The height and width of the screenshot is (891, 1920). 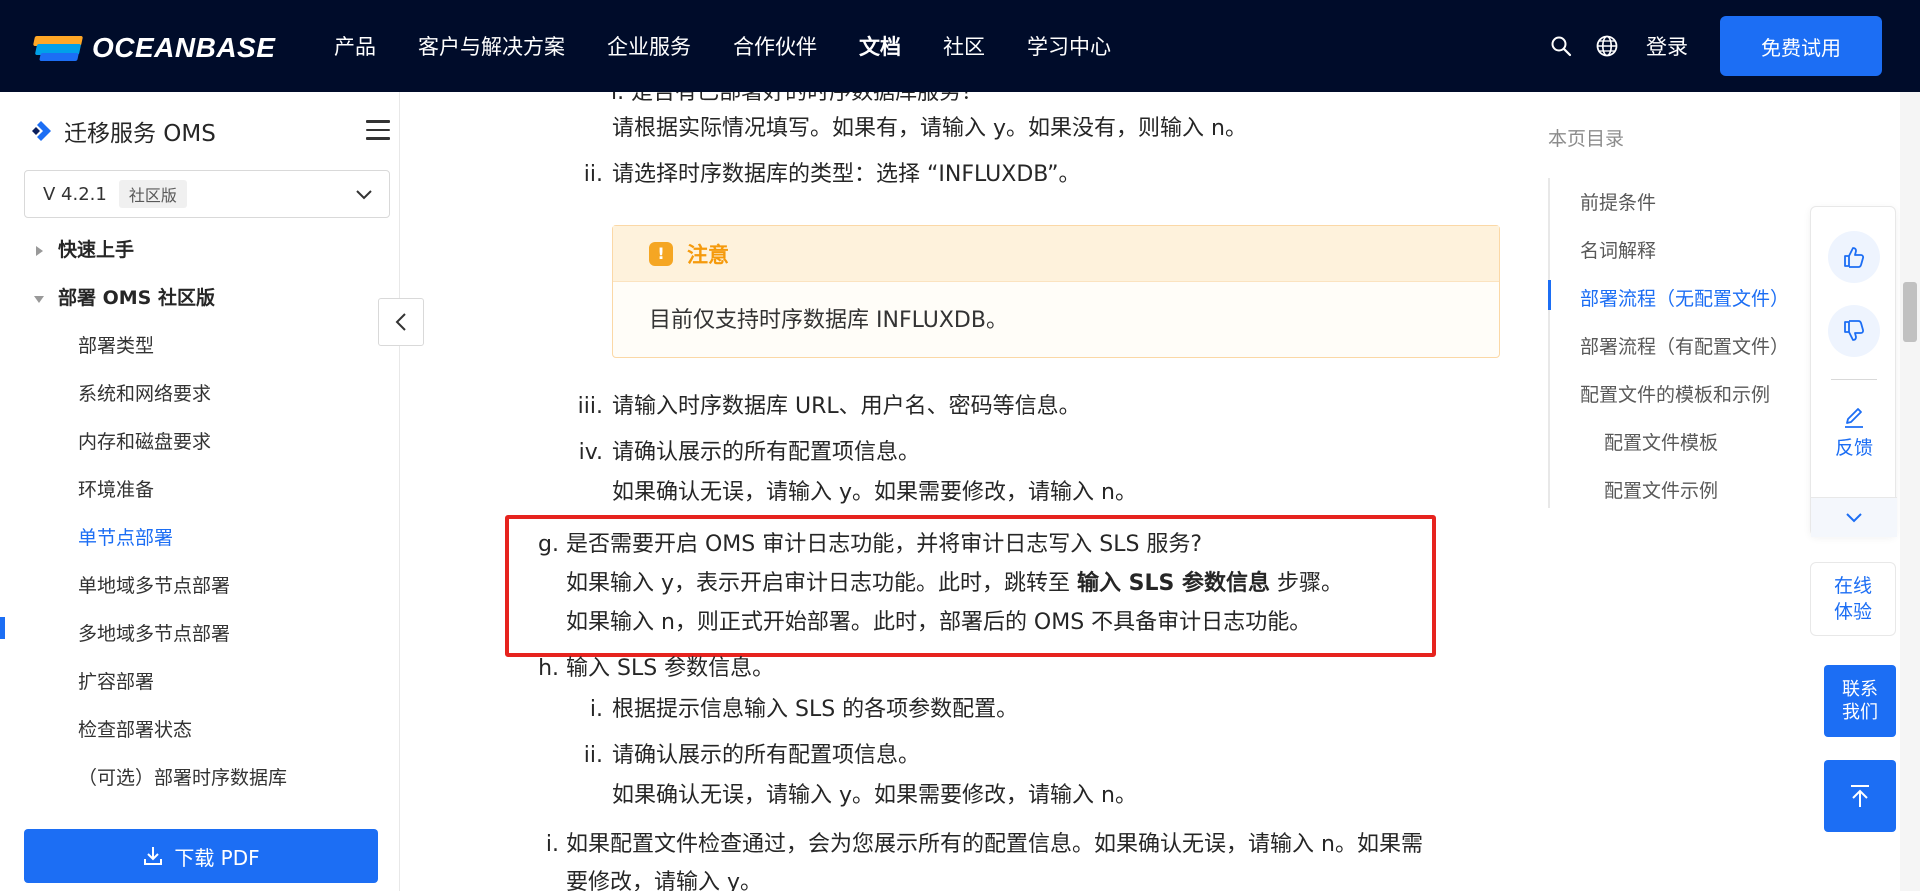 What do you see at coordinates (2, 628) in the screenshot?
I see `active-item-marker` at bounding box center [2, 628].